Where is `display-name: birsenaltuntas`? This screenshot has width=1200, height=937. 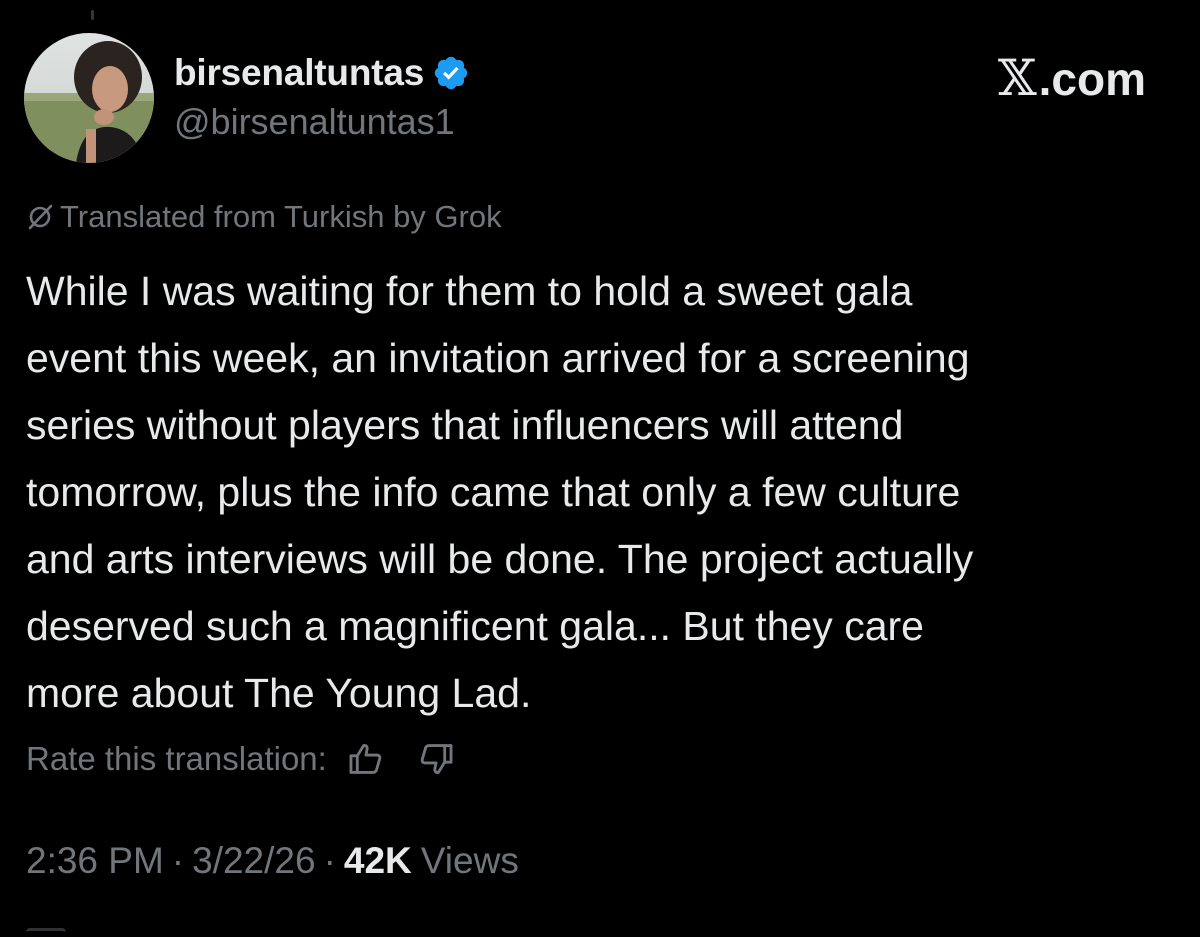
display-name: birsenaltuntas is located at coordinates (299, 73).